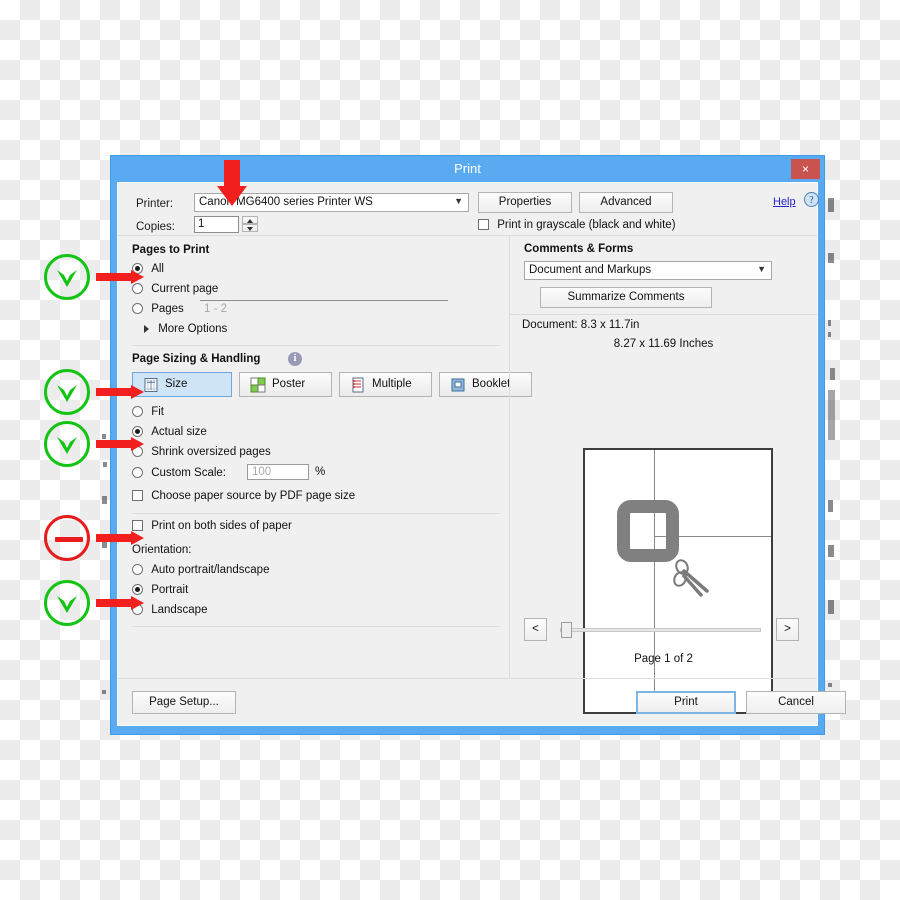 This screenshot has width=900, height=900. Describe the element at coordinates (188, 473) in the screenshot. I see `radio-custom-scale-label: Custom Scale:` at that location.